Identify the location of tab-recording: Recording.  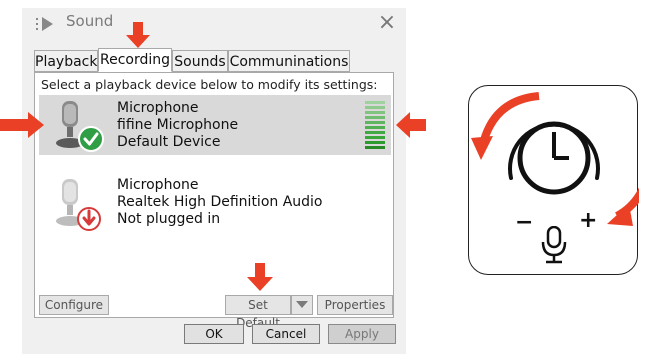
(135, 60).